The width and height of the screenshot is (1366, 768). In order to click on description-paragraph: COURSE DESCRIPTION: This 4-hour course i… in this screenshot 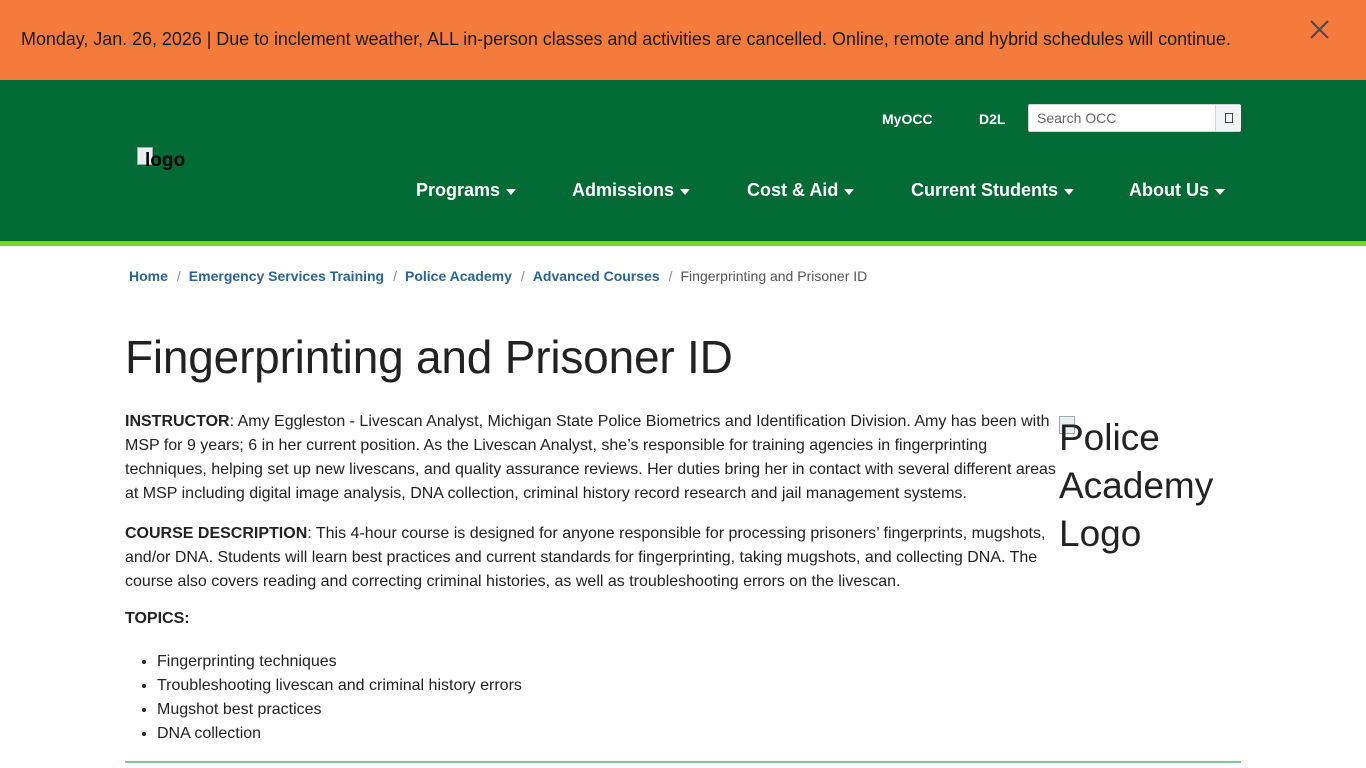, I will do `click(591, 558)`.